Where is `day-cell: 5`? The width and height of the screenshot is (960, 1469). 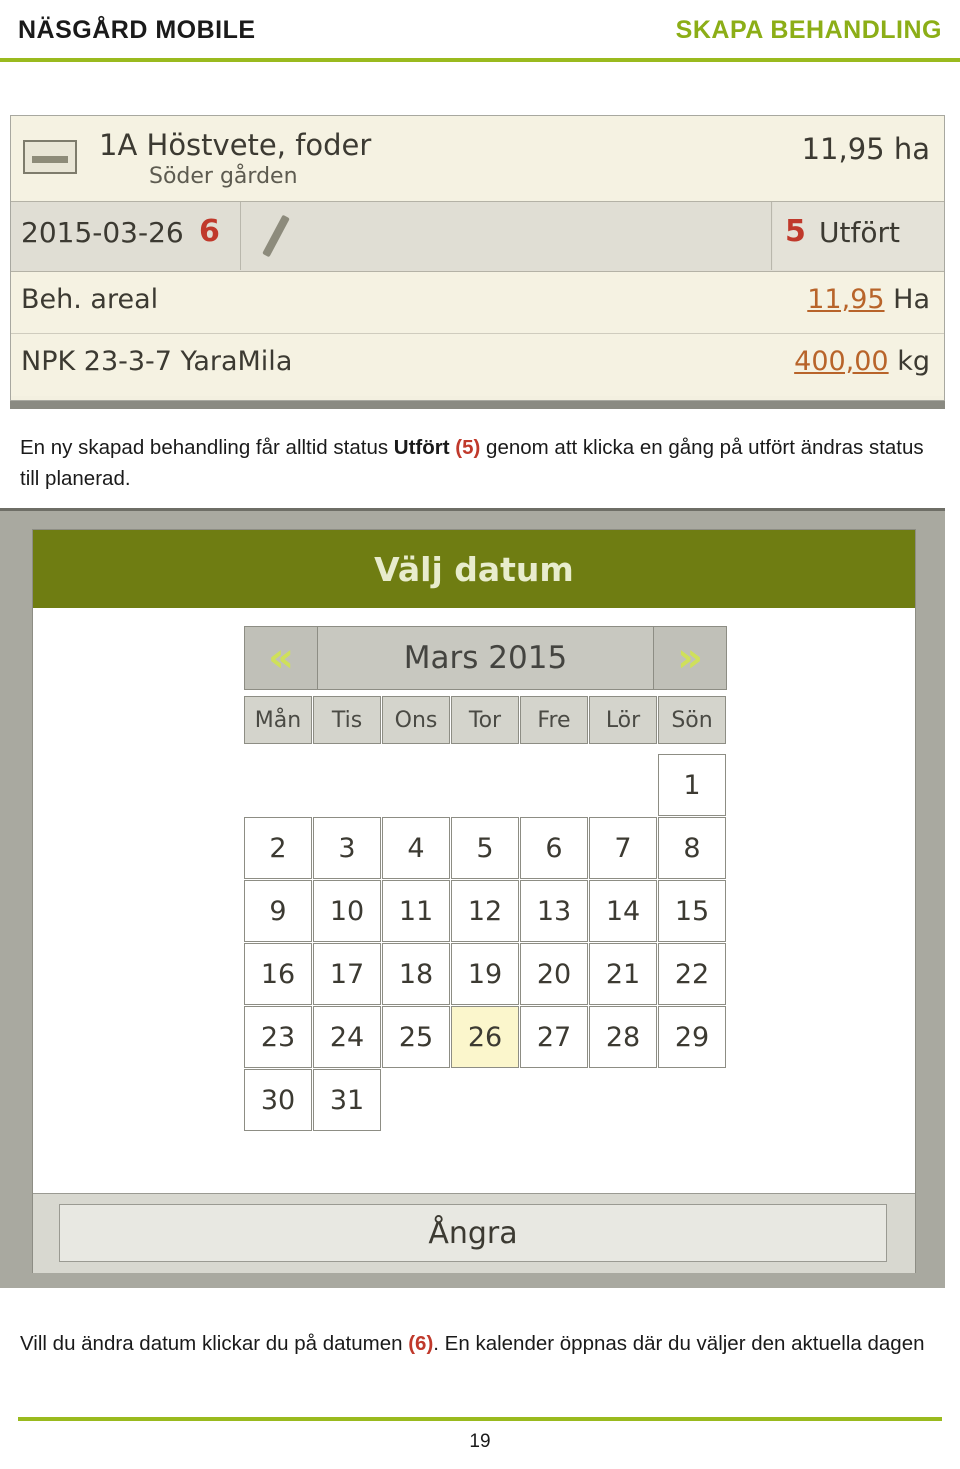 day-cell: 5 is located at coordinates (485, 848).